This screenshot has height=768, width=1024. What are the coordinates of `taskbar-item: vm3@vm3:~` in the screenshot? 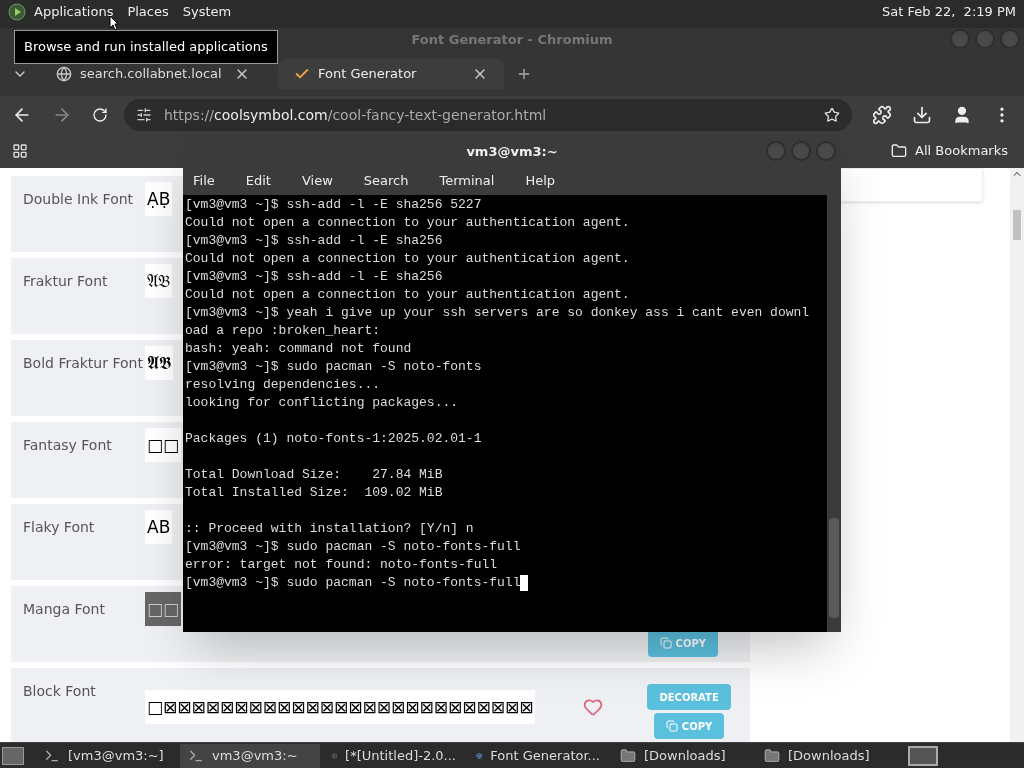 It's located at (250, 755).